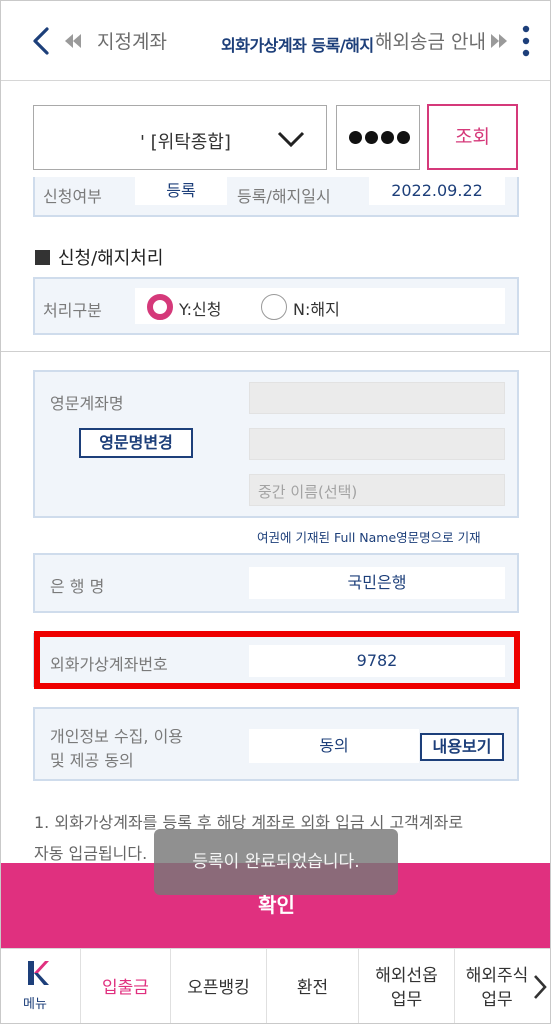 This screenshot has width=551, height=1024. What do you see at coordinates (313, 986) in the screenshot?
I see `nav-exchange: 환전` at bounding box center [313, 986].